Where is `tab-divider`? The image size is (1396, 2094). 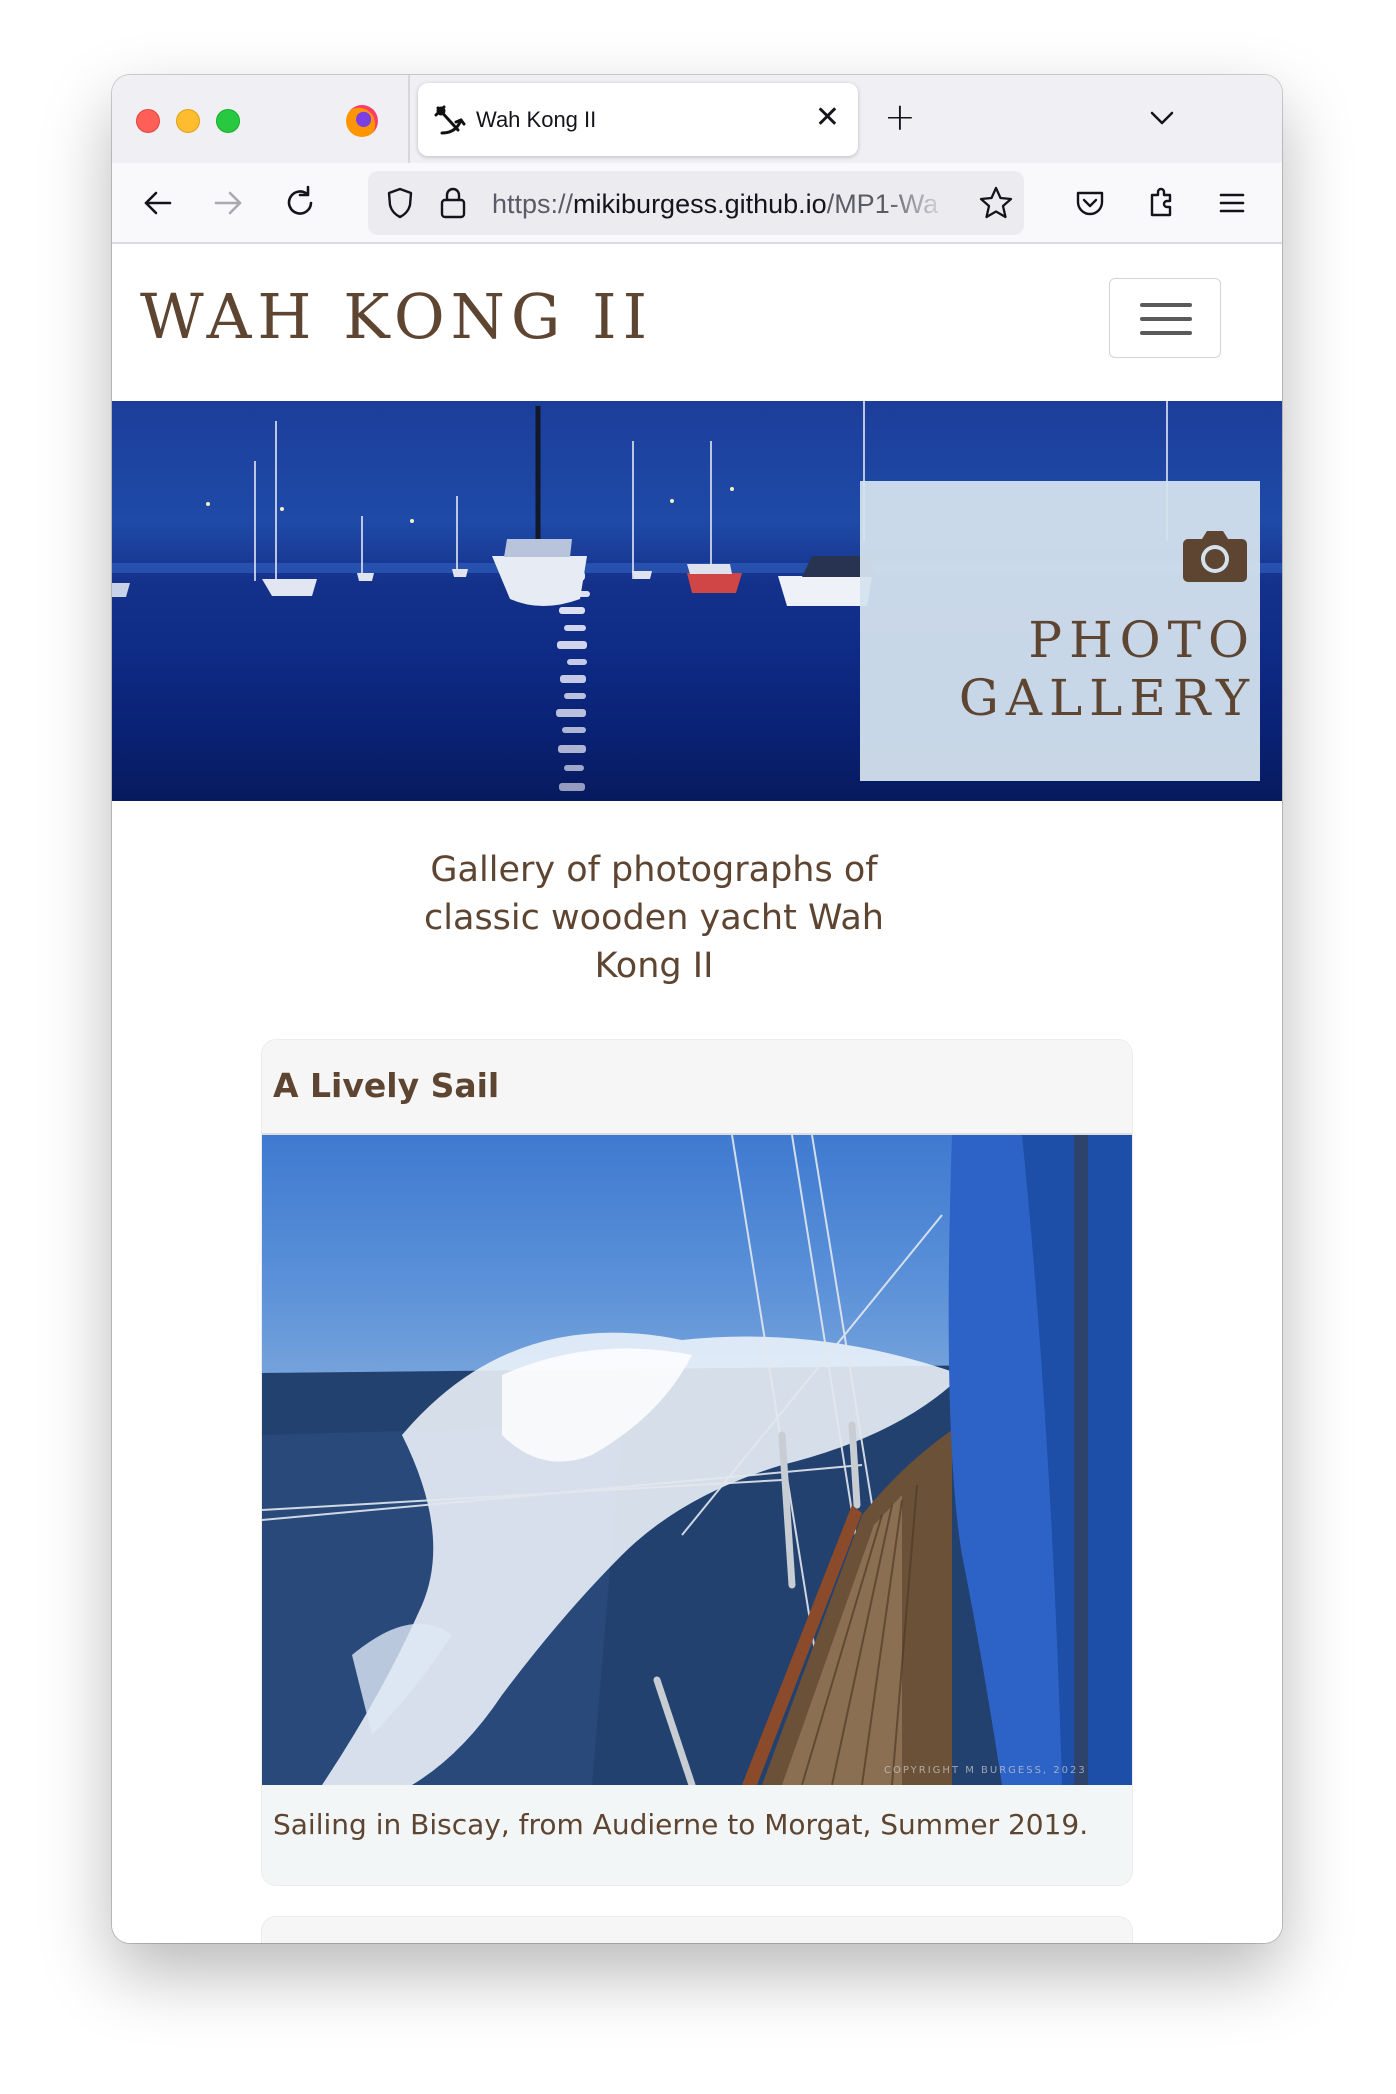
tab-divider is located at coordinates (409, 119).